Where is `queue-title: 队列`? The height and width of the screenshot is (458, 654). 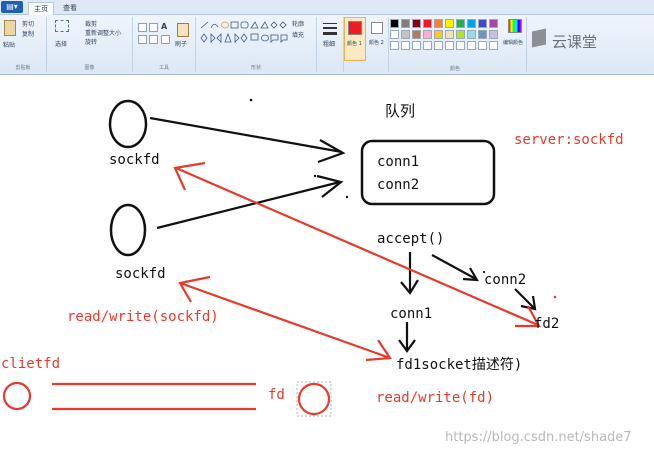
queue-title: 队列 is located at coordinates (400, 111).